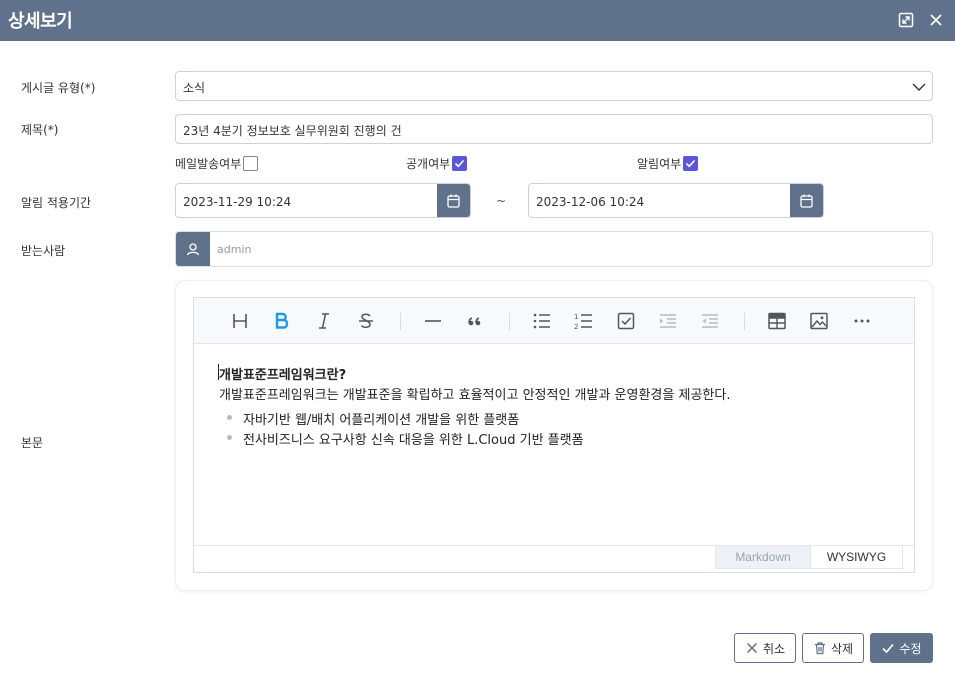  I want to click on bullet-list-icon, so click(542, 321).